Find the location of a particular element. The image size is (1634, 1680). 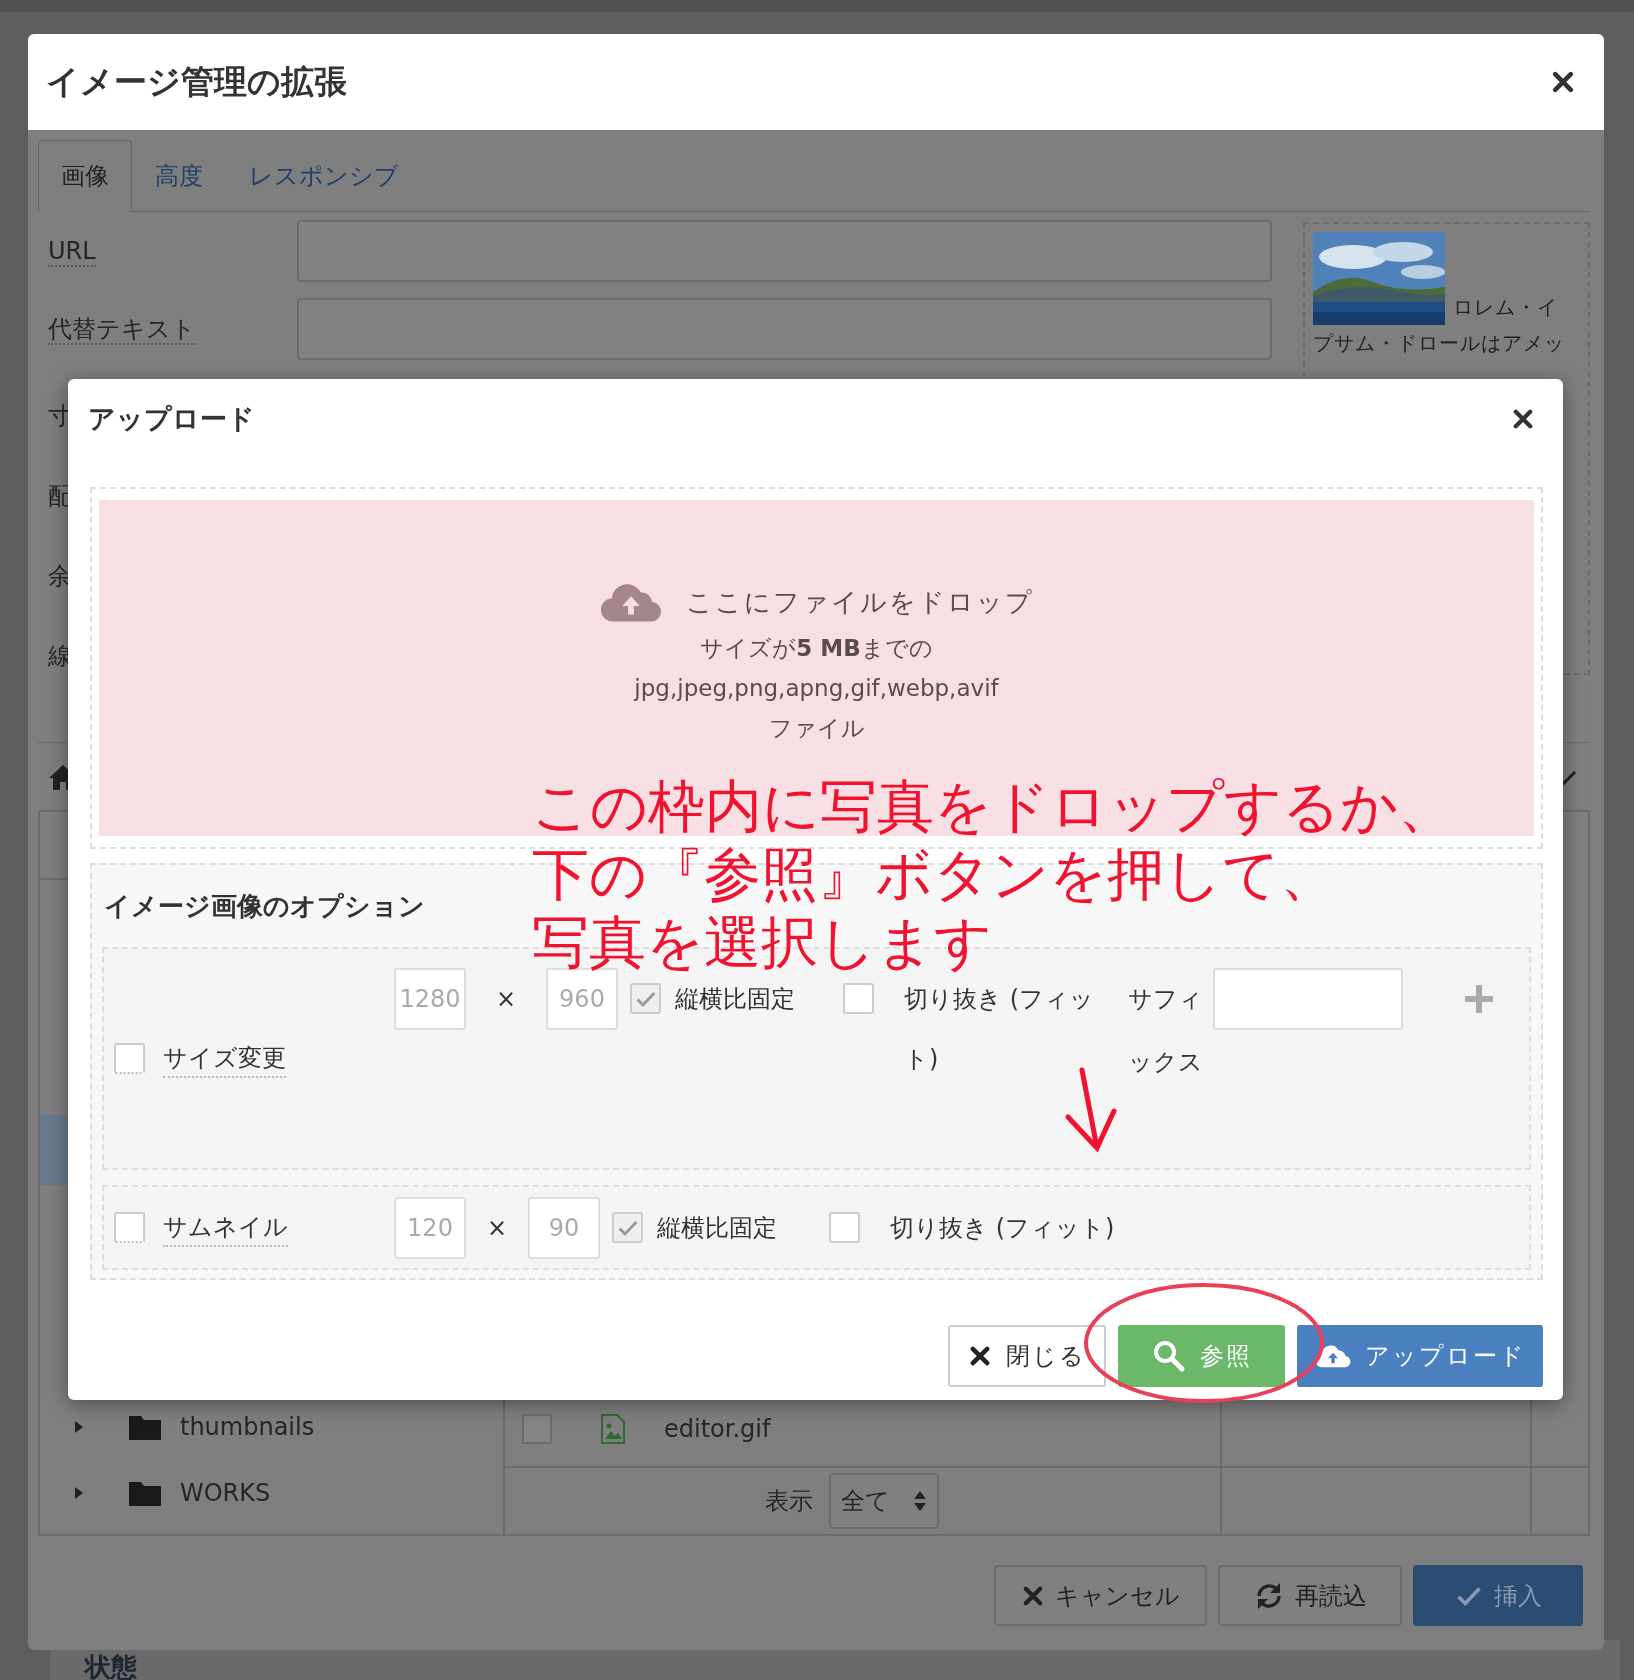

file-types: jpg,jpeg,png,apng,gif,webp,avif is located at coordinates (816, 688).